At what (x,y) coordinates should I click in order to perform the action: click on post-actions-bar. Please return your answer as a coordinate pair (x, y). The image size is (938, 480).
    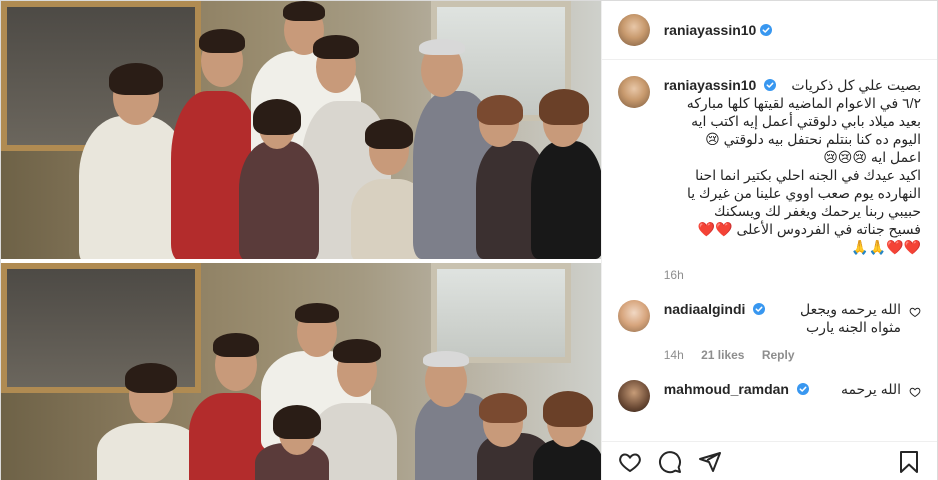
    Looking at the image, I should click on (769, 460).